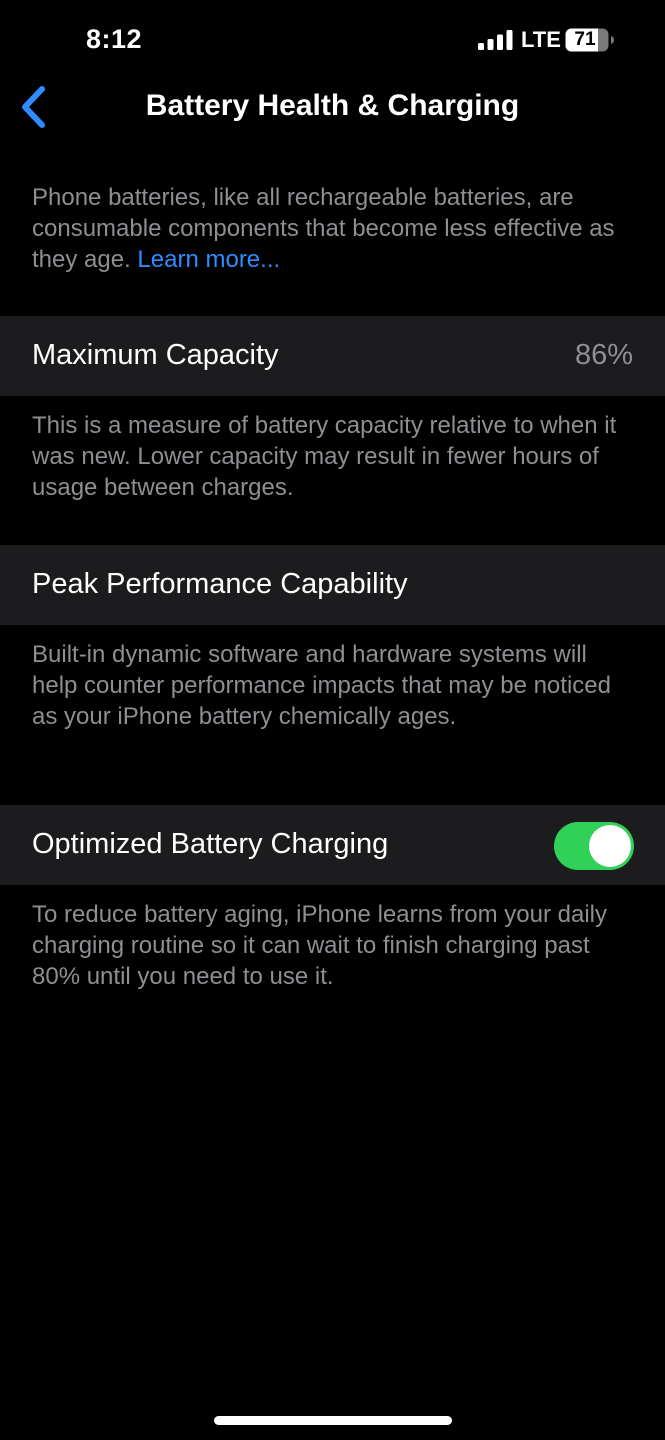 The width and height of the screenshot is (665, 1440). Describe the element at coordinates (495, 40) in the screenshot. I see `cellular-signal-icon` at that location.